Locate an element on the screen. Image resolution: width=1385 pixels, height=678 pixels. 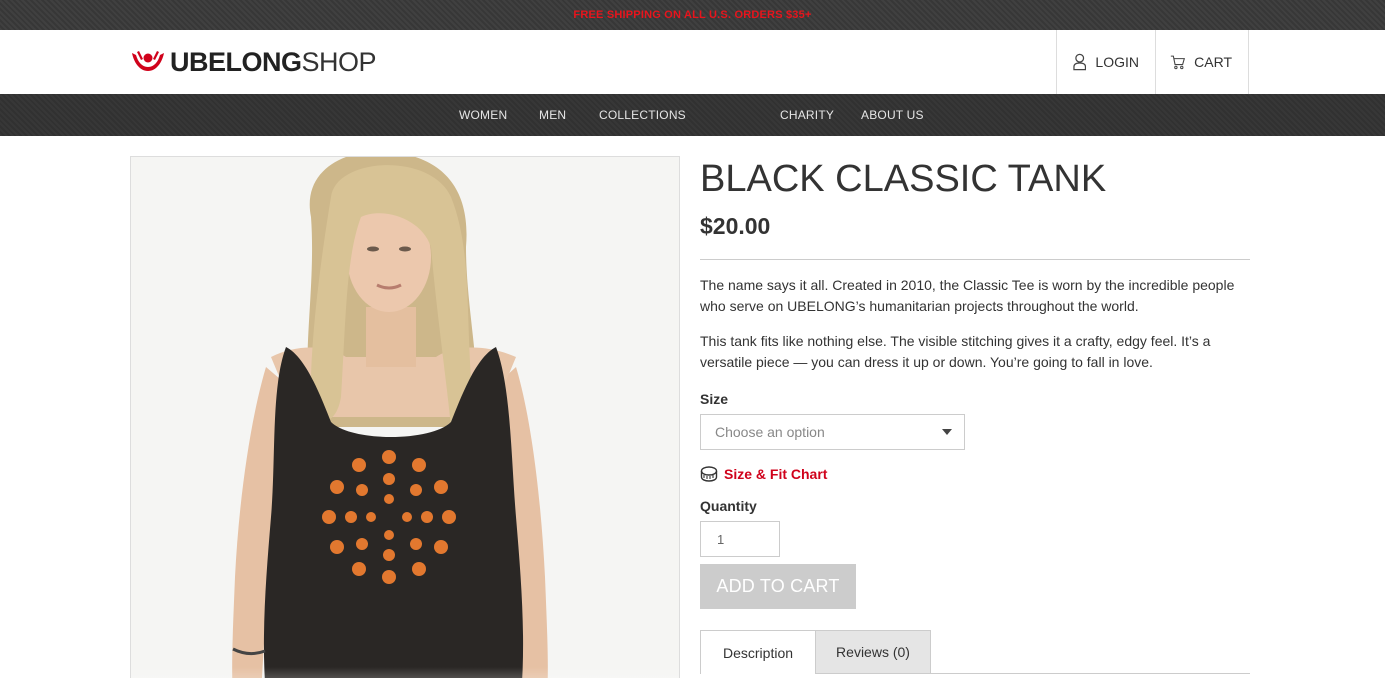
site-logo: UBELONGSHOP is located at coordinates (253, 62).